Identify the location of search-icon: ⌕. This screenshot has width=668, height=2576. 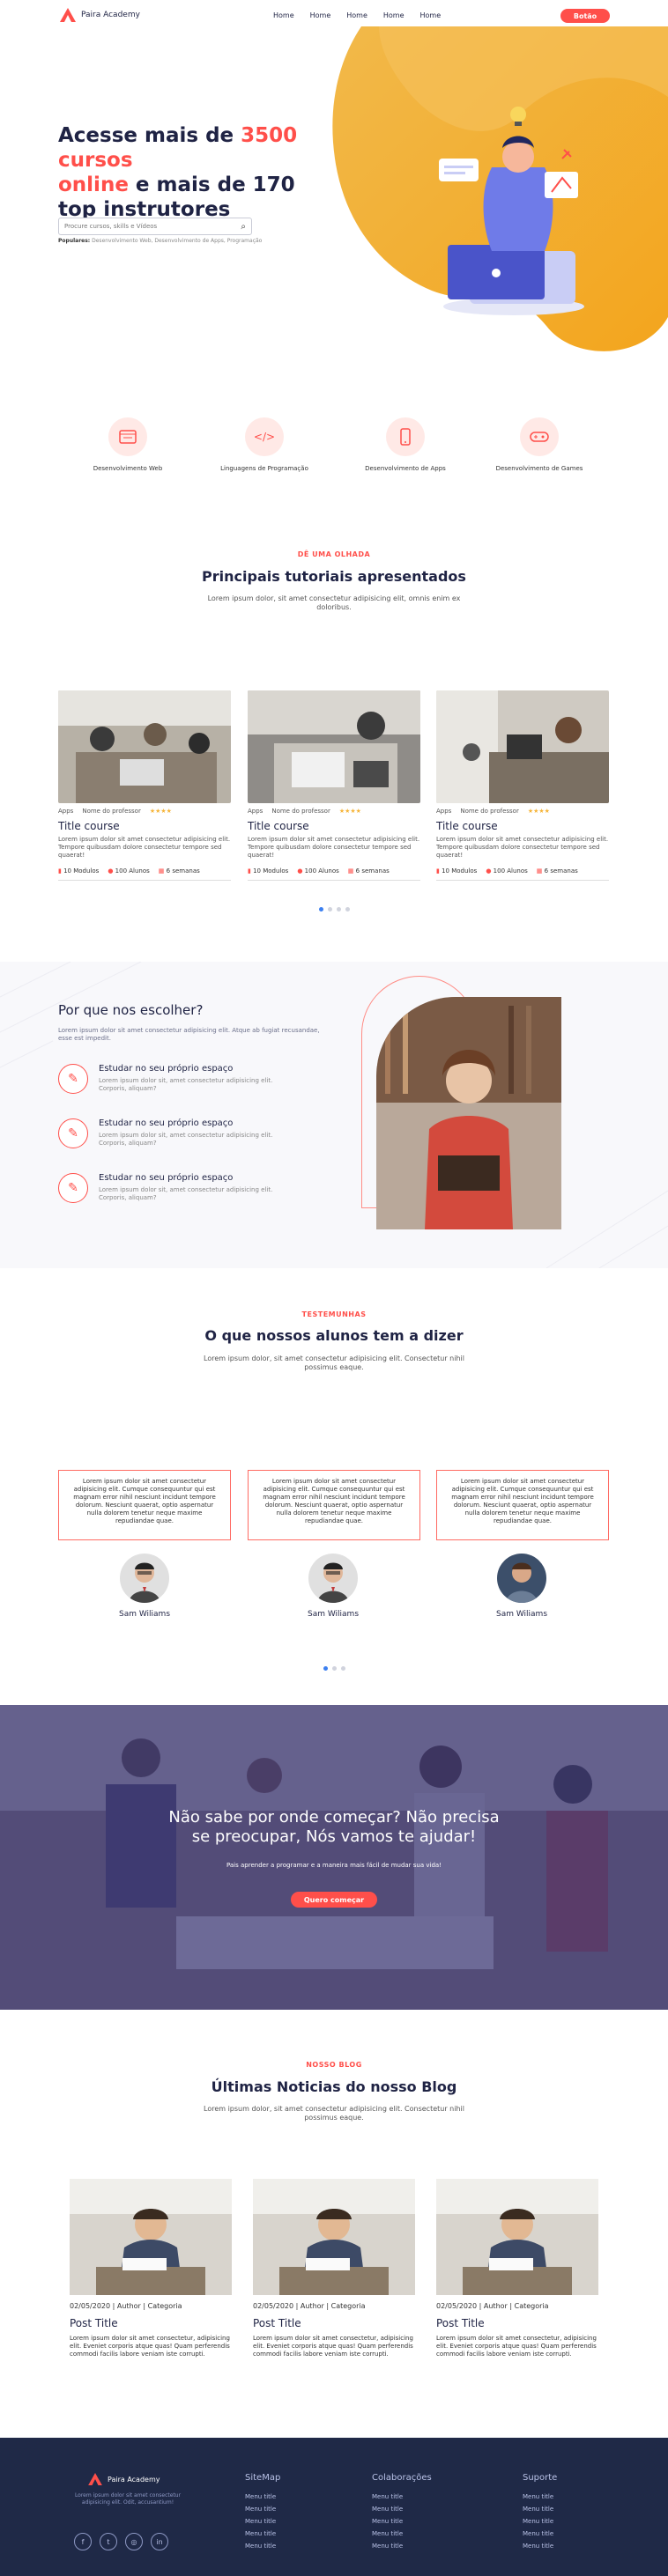
(243, 227).